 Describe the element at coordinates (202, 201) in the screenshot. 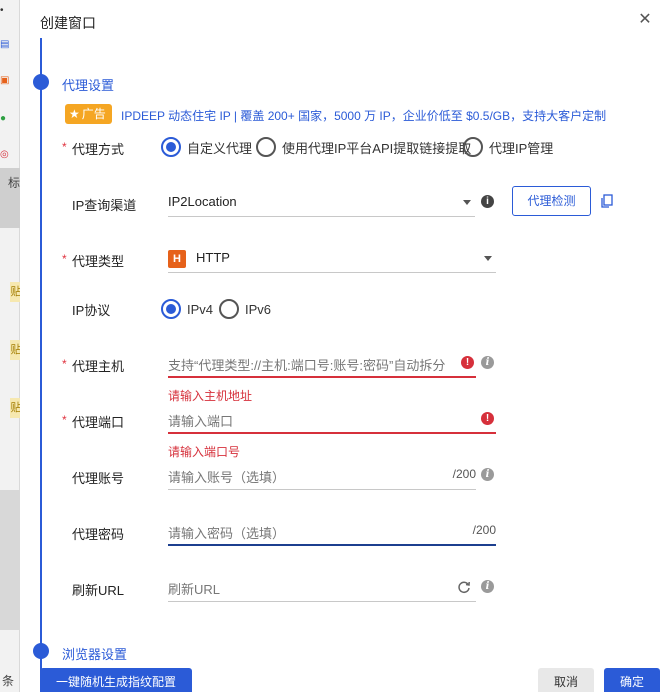

I see `ip-channel-value: IP2Location` at that location.